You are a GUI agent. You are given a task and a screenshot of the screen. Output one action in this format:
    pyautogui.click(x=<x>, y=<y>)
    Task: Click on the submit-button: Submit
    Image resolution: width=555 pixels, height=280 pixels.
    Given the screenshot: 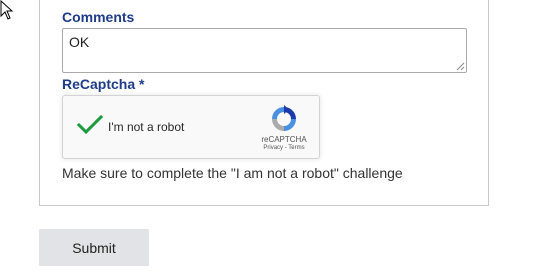 What is the action you would take?
    pyautogui.click(x=94, y=247)
    